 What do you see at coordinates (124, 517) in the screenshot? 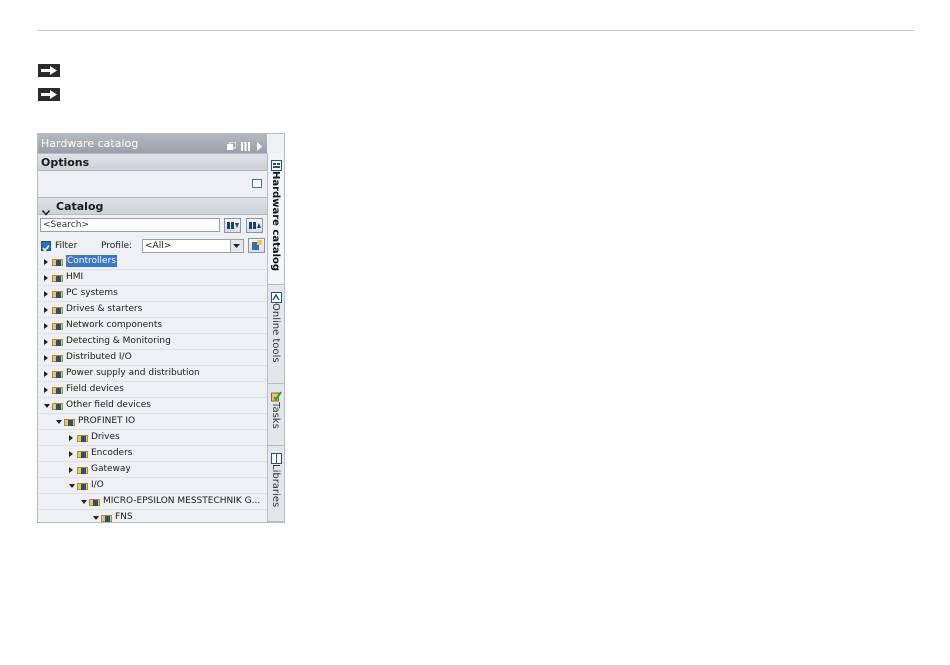
I see `tree-item-label: FNS` at bounding box center [124, 517].